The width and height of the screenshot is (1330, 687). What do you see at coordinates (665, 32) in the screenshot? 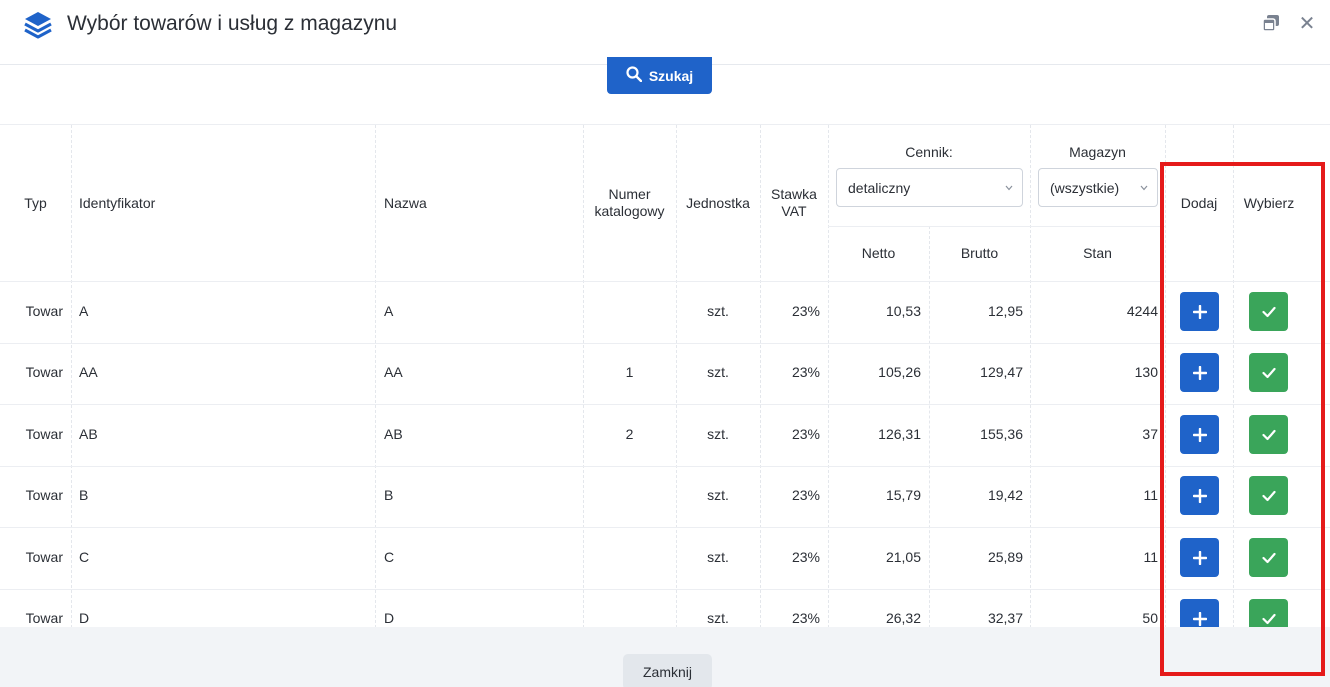
I see `dialog-header: Wybór towarów i usług z magazynu ✕` at bounding box center [665, 32].